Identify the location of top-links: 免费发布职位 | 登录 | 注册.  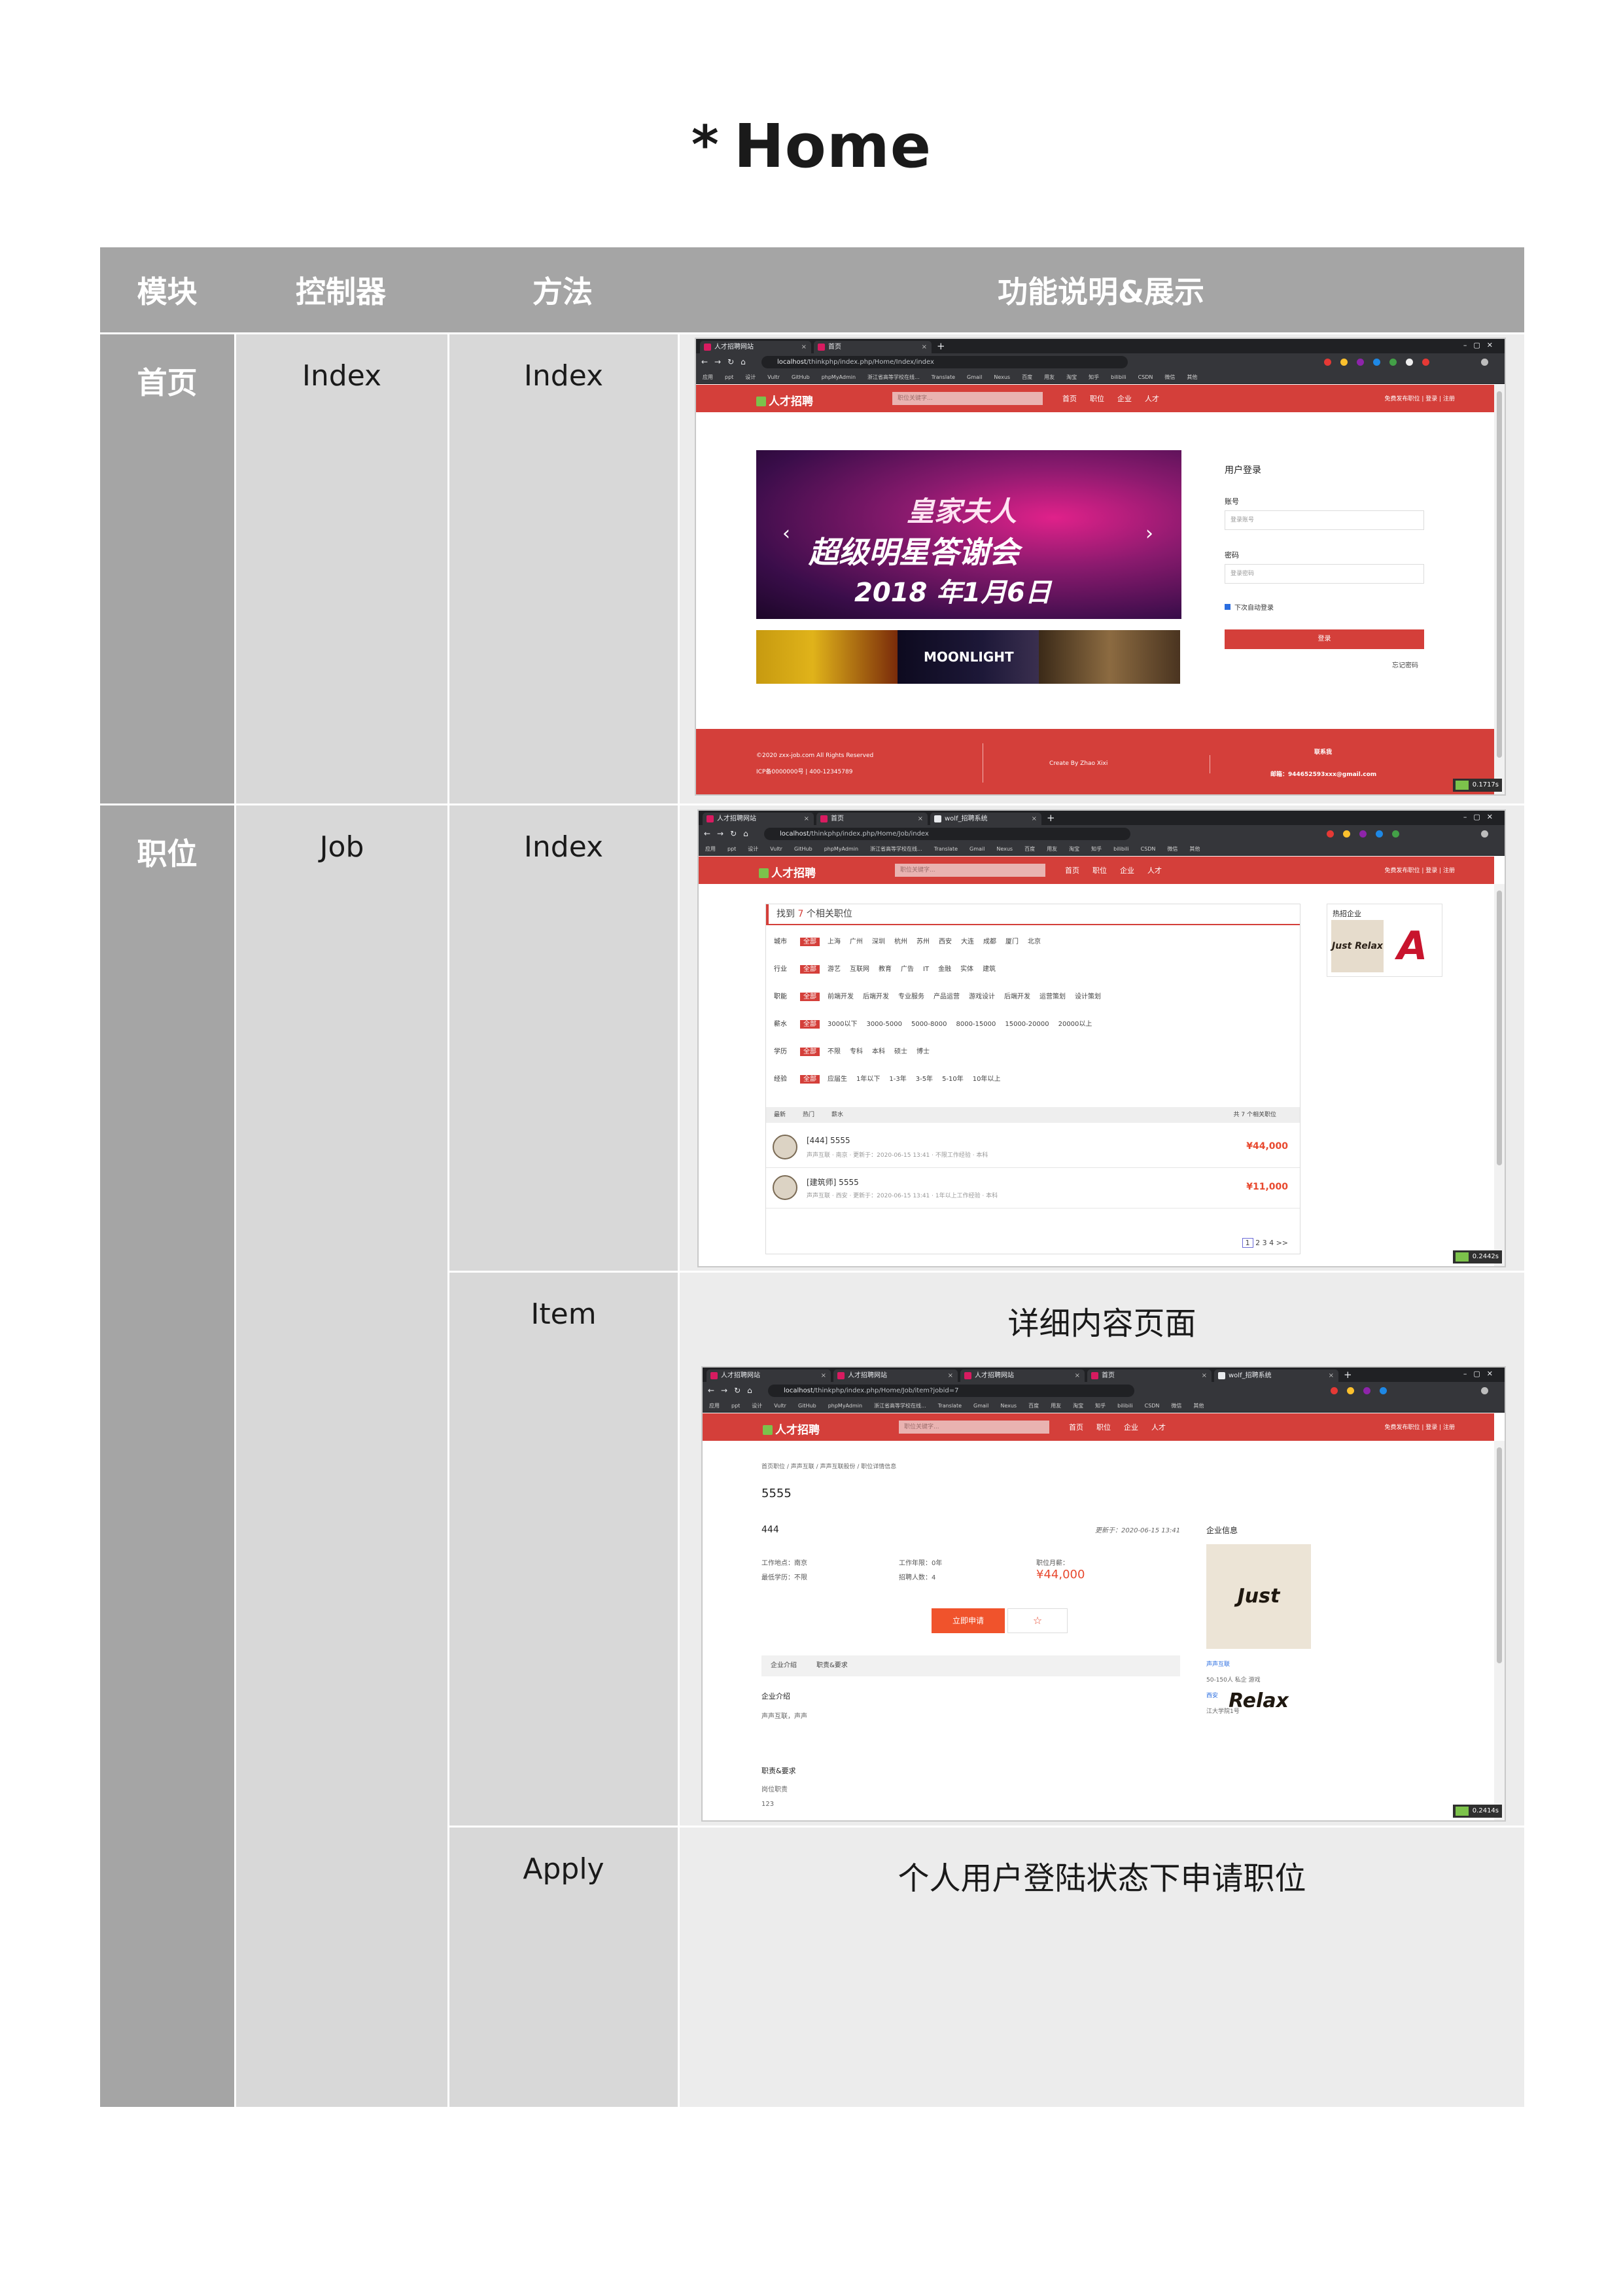
(1420, 398).